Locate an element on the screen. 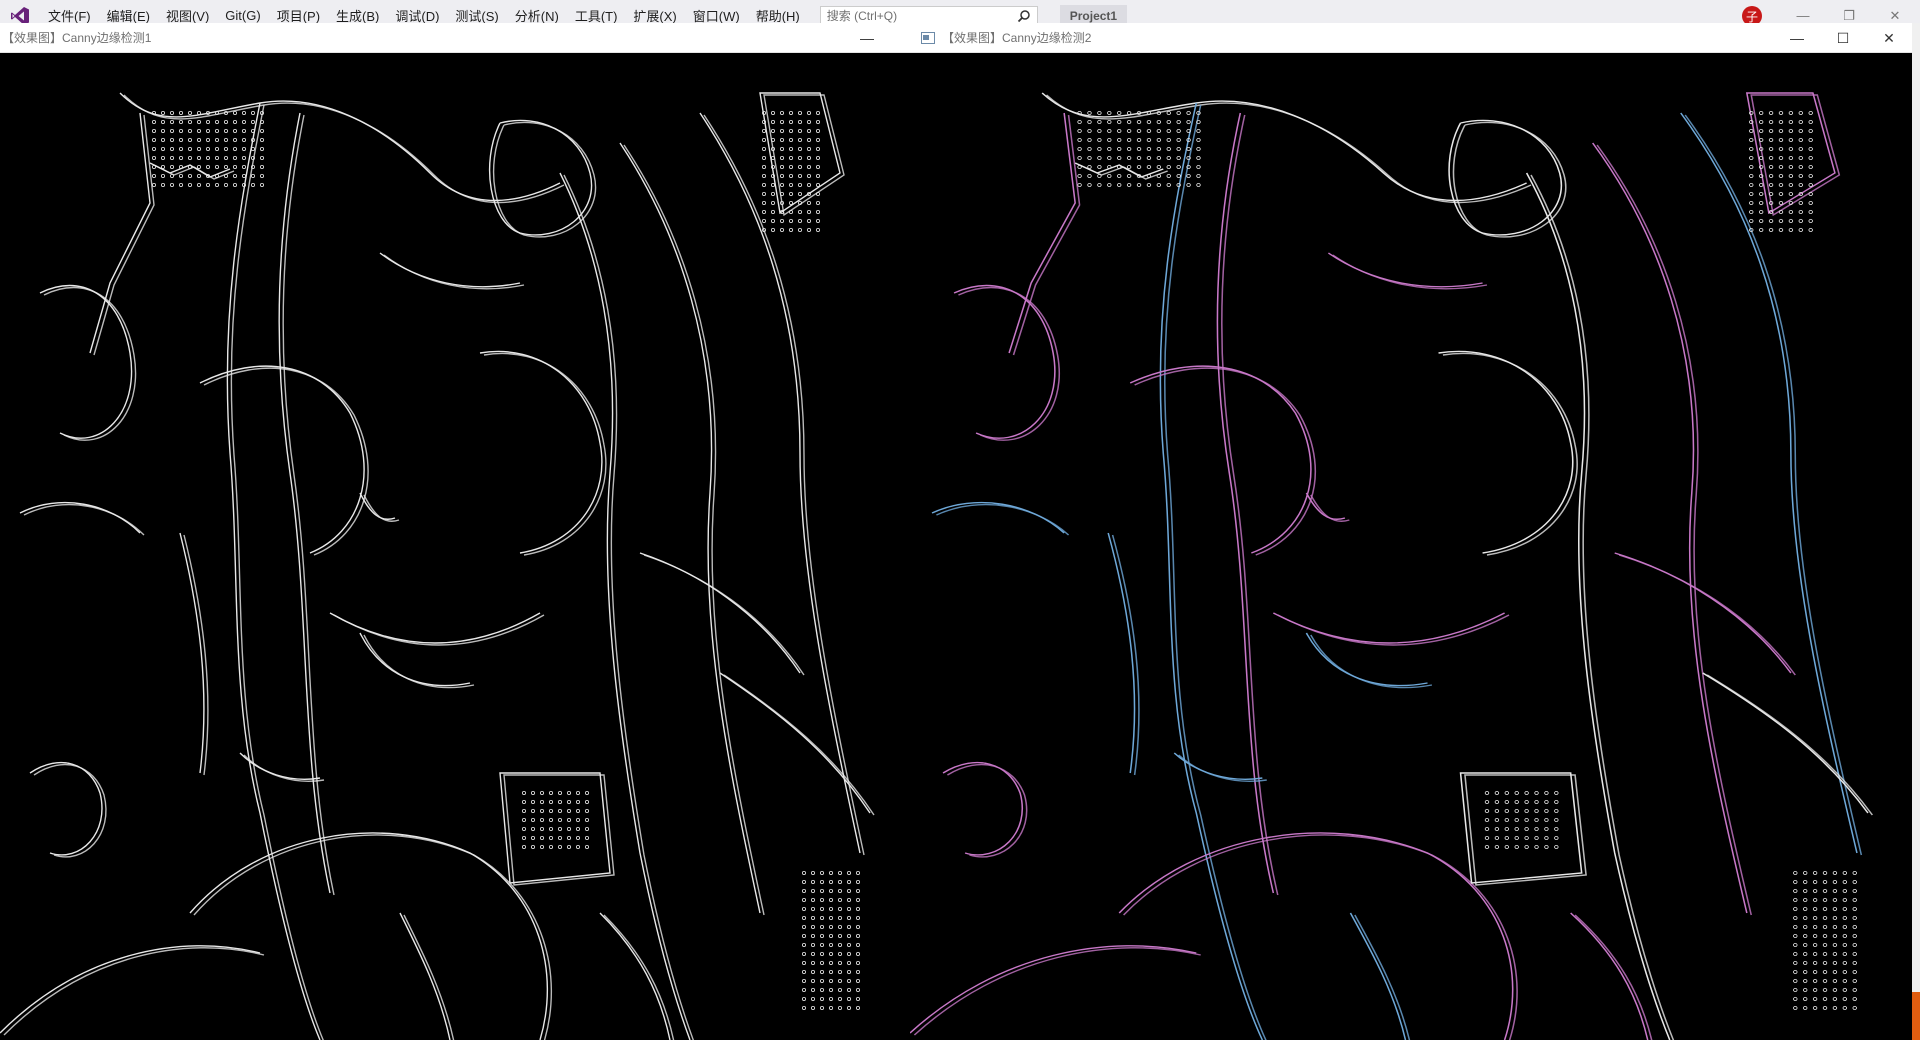 The image size is (1920, 1040). window-1-titlebar: 【效果图】Canny边缘检测1 — is located at coordinates (455, 38).